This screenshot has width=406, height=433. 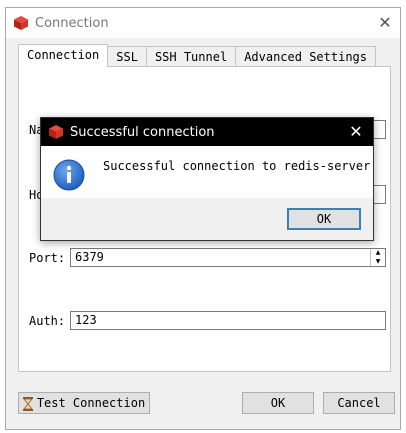 I want to click on info-icon, so click(x=69, y=175).